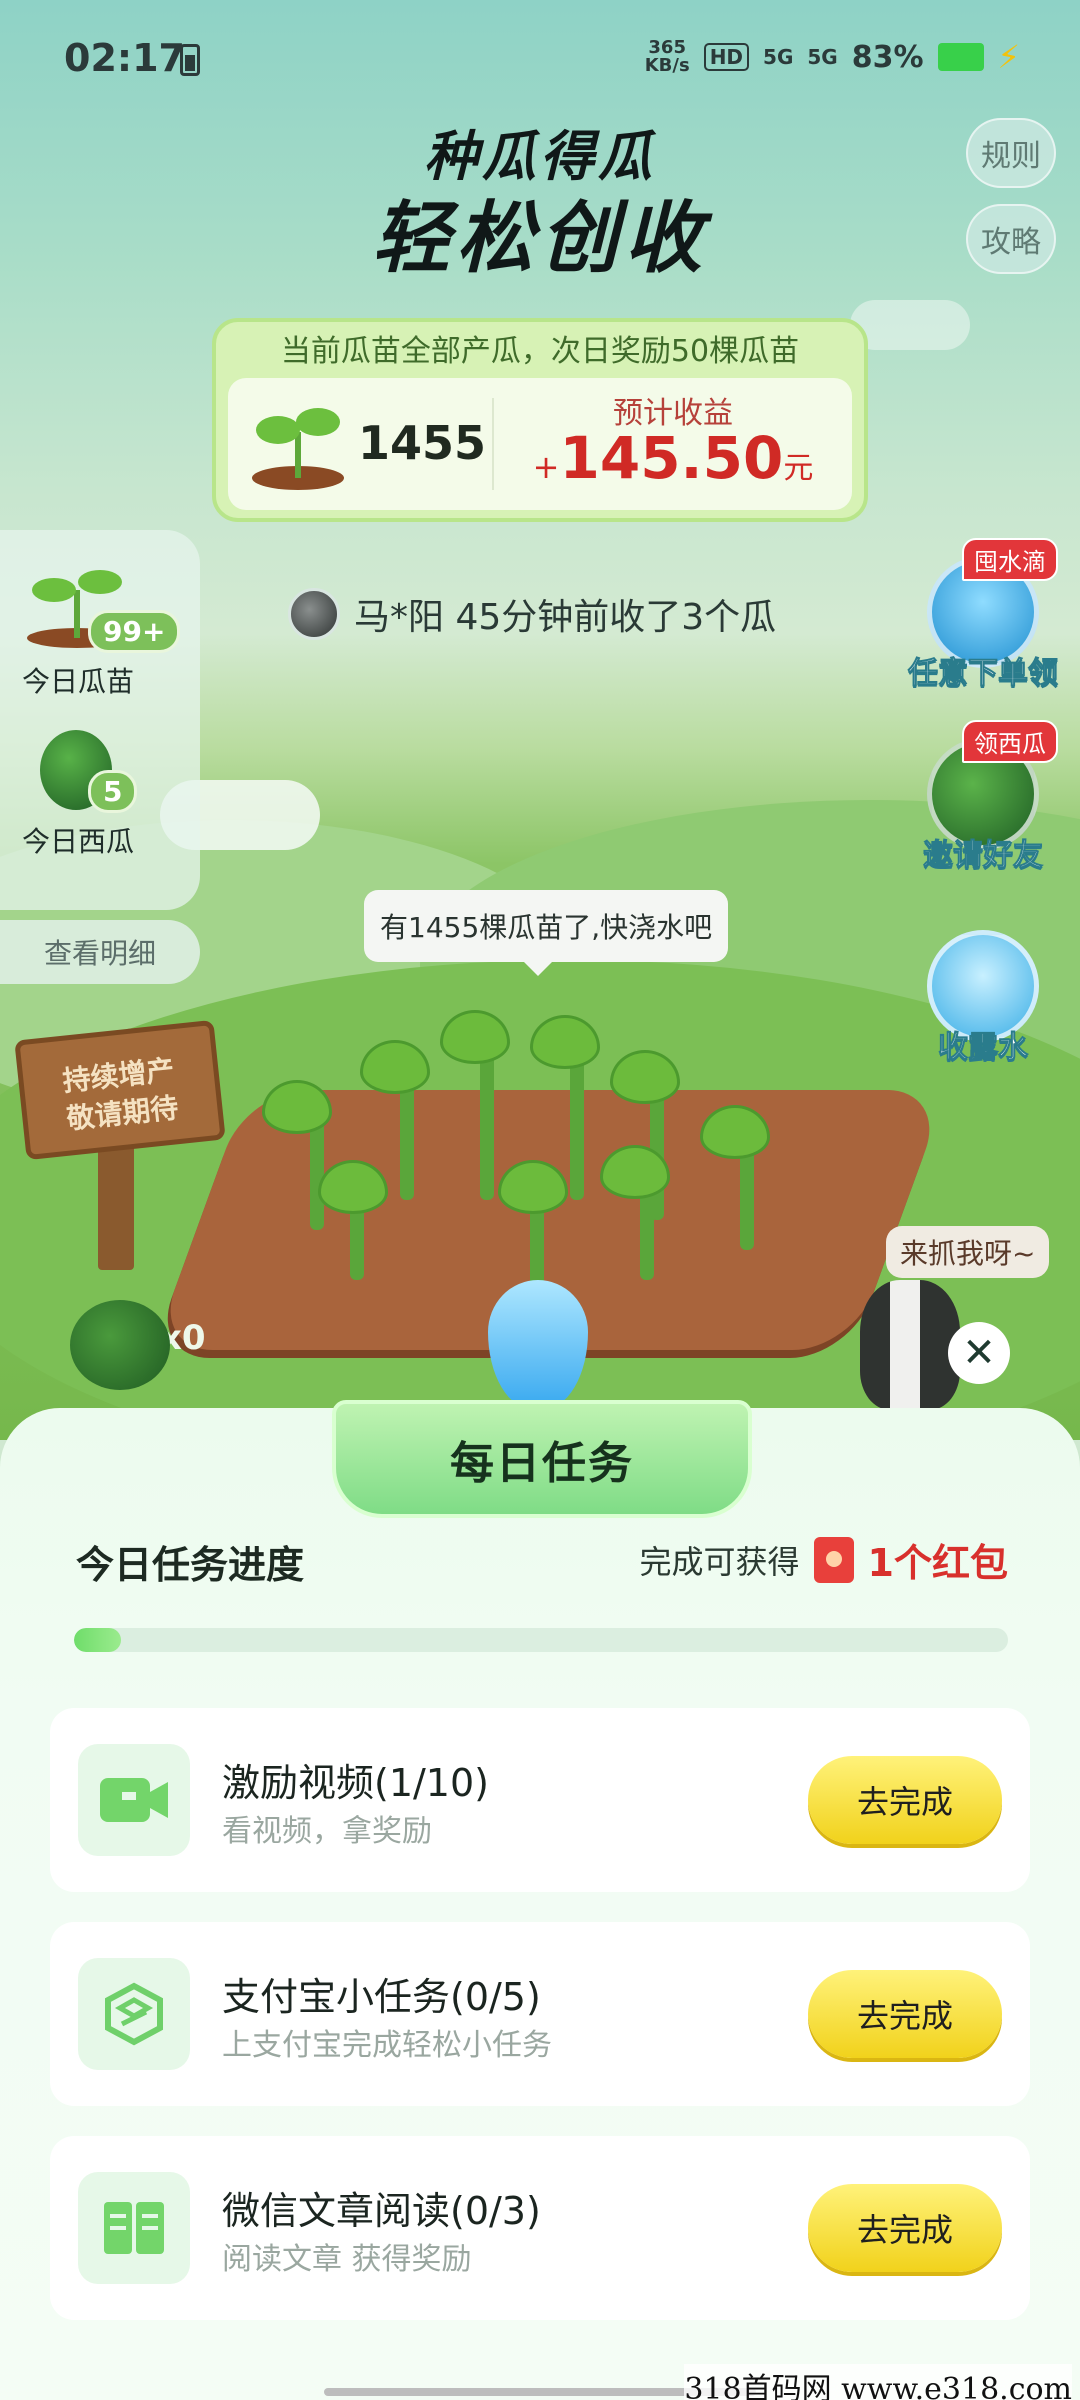  What do you see at coordinates (381, 1997) in the screenshot?
I see `task-name: 支付宝小任务(0/5)` at bounding box center [381, 1997].